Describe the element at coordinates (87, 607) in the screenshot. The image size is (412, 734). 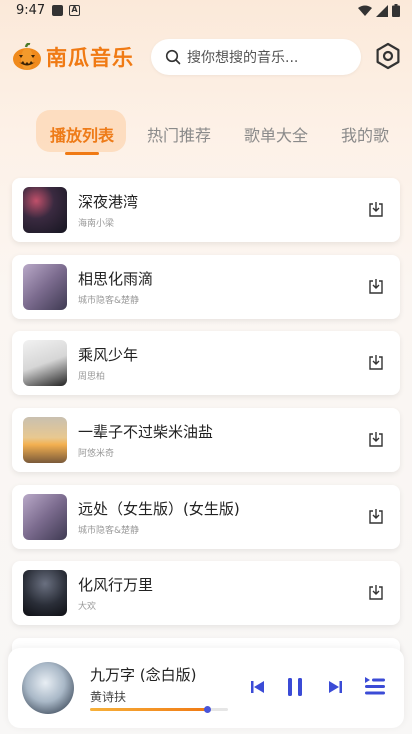
I see `song-artist: 大欢` at that location.